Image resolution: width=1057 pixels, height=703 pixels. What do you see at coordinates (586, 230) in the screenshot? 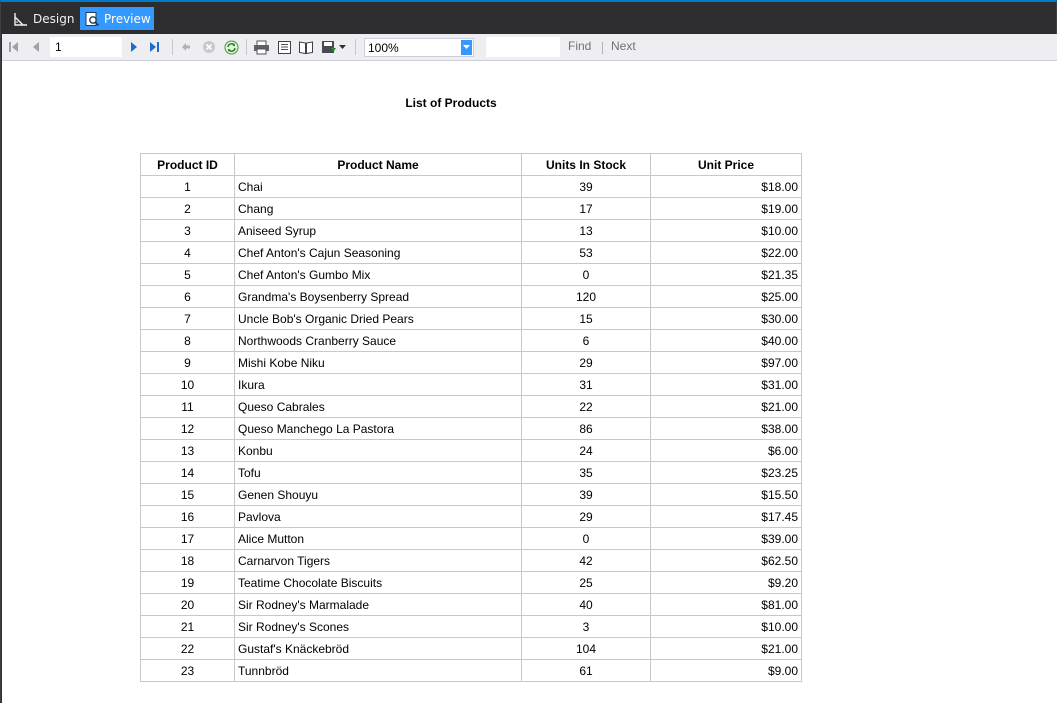
I see `units-in-stock-cell: 13` at bounding box center [586, 230].